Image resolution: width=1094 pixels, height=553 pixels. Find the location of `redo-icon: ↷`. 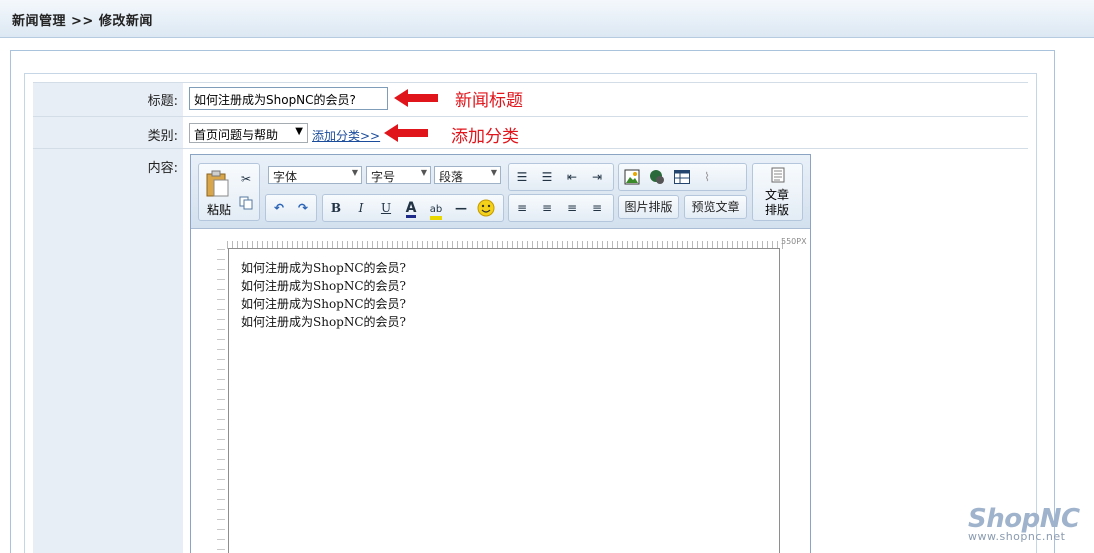

redo-icon: ↷ is located at coordinates (303, 208).